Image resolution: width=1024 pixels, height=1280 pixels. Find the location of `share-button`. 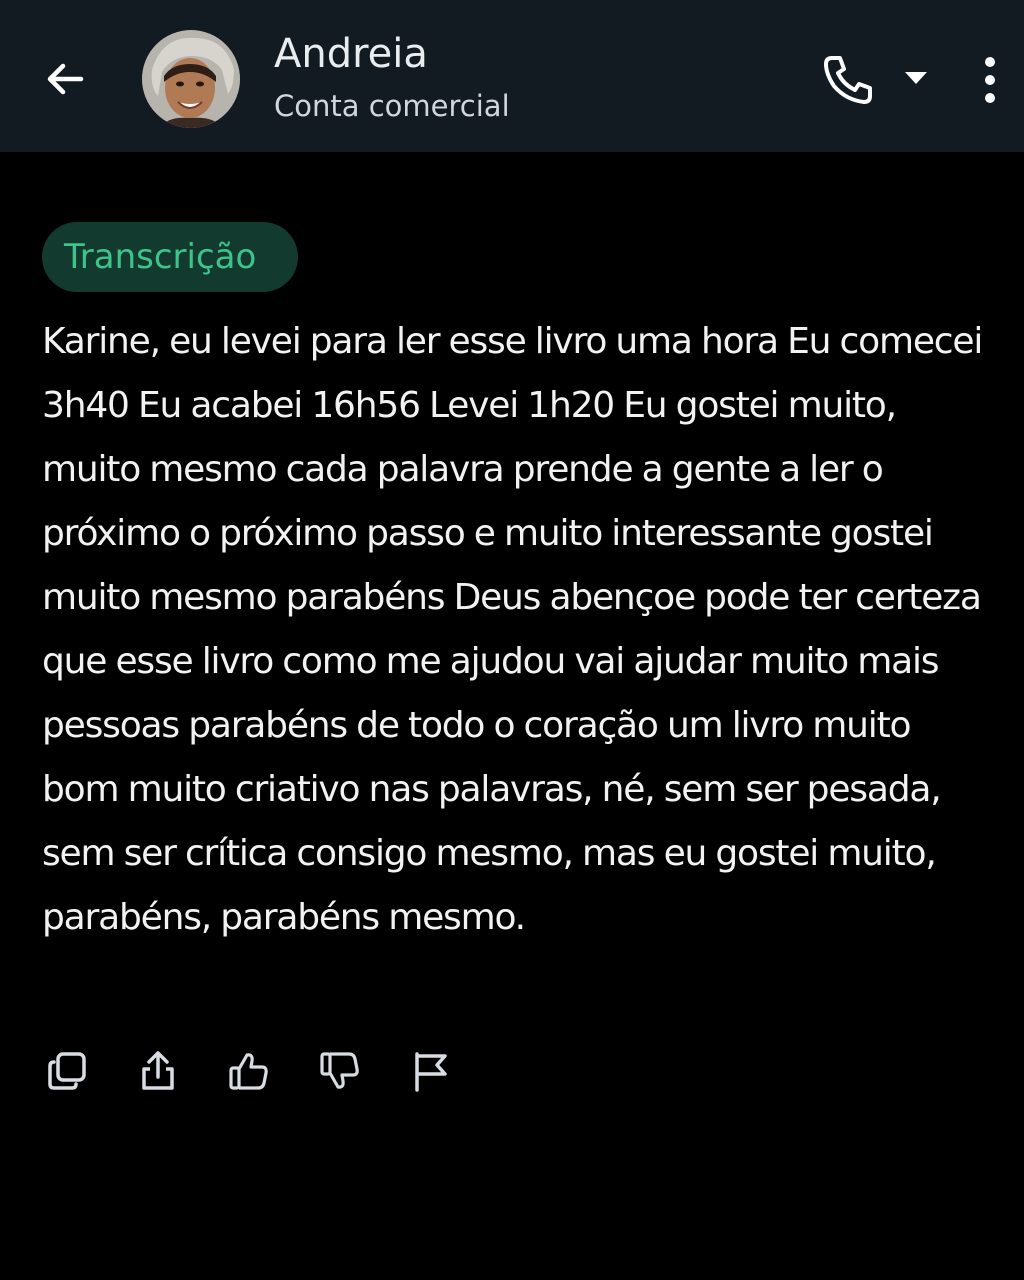

share-button is located at coordinates (158, 1071).